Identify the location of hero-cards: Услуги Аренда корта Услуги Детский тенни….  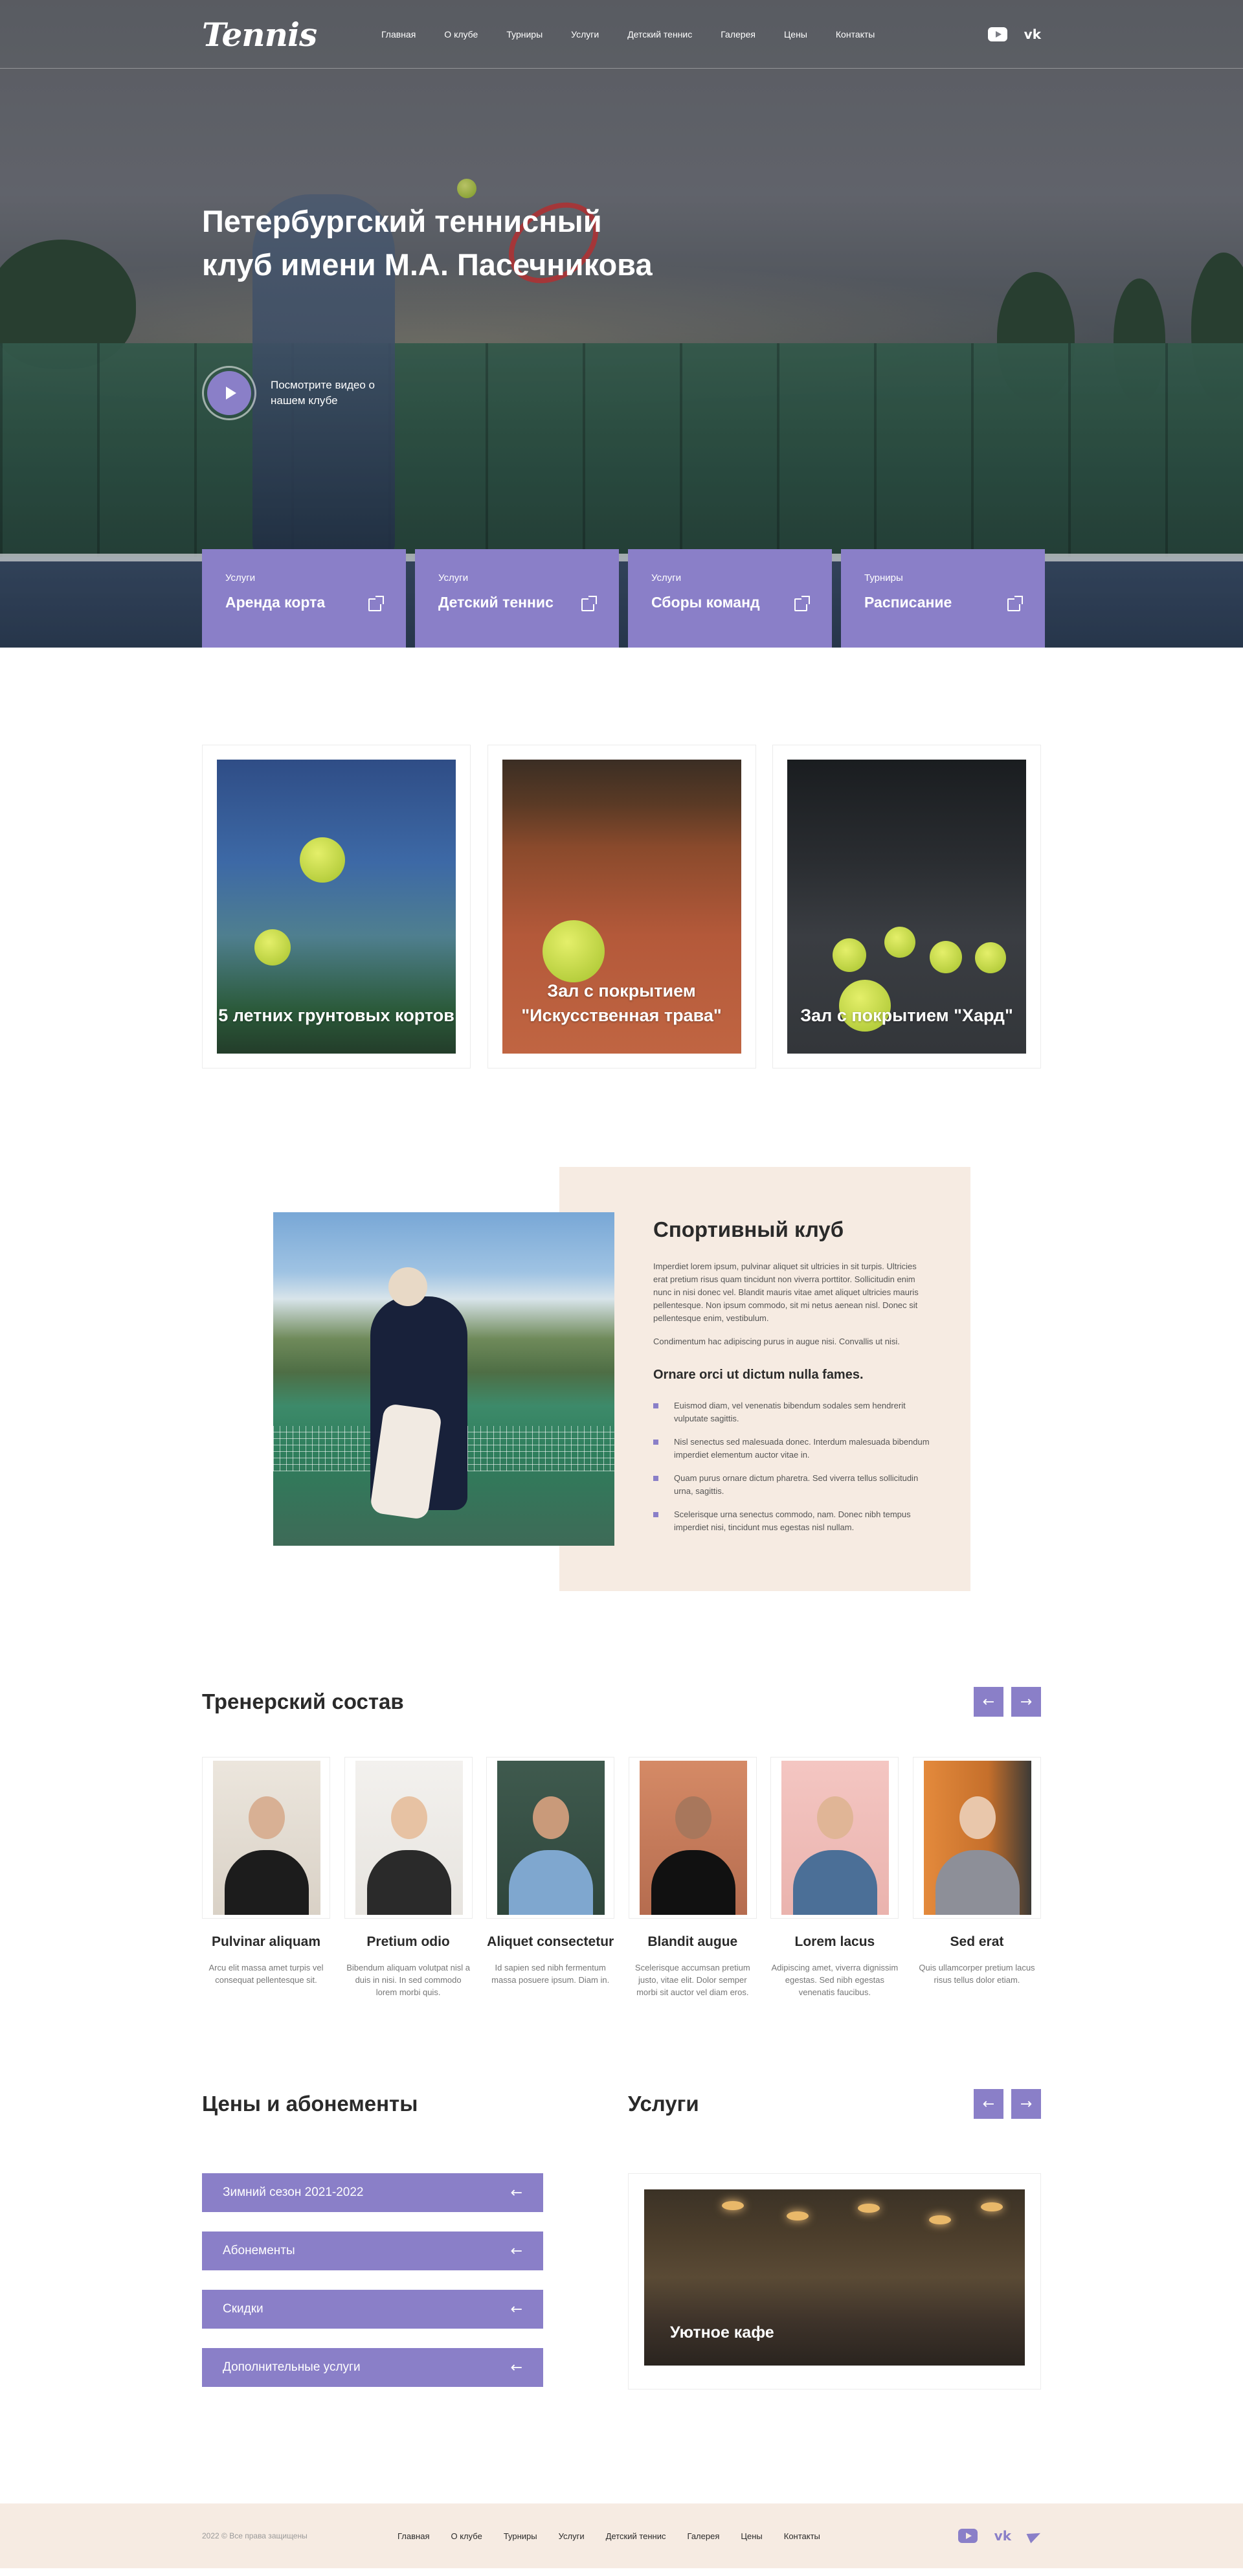
(623, 598).